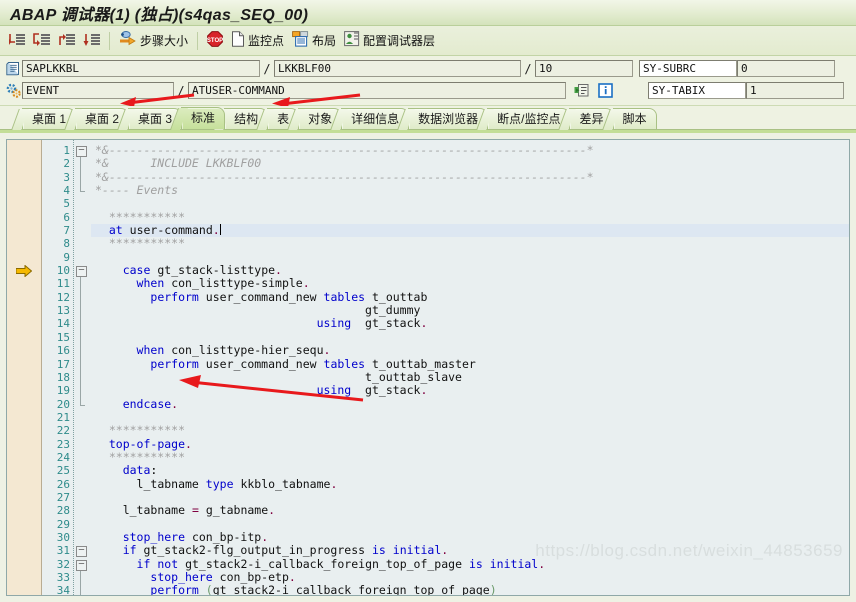 The height and width of the screenshot is (602, 856). What do you see at coordinates (470, 163) in the screenshot?
I see `code-line: *& INCLUDE LKKBLF00` at bounding box center [470, 163].